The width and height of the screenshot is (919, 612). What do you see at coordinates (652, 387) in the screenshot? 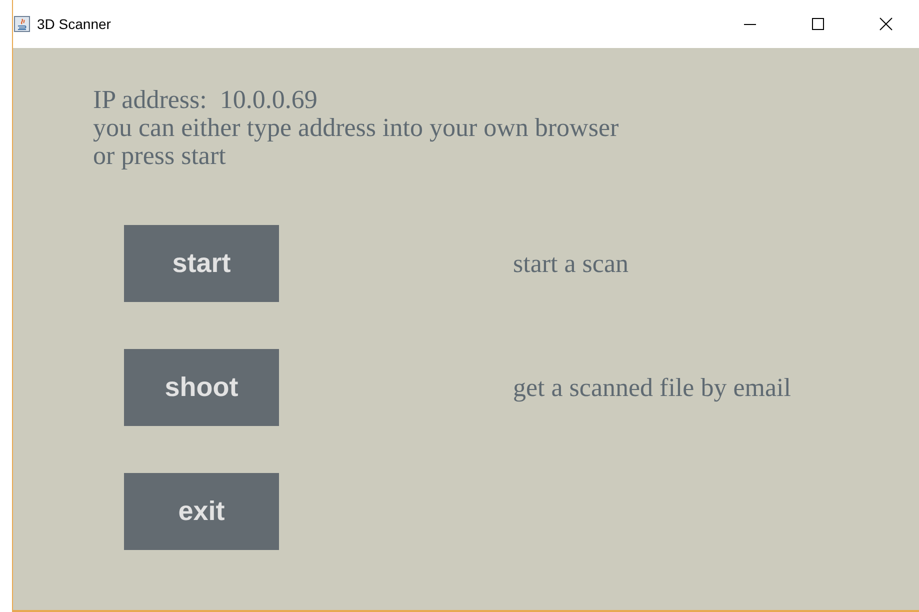
I see `action-description: get a scanned file by email` at bounding box center [652, 387].